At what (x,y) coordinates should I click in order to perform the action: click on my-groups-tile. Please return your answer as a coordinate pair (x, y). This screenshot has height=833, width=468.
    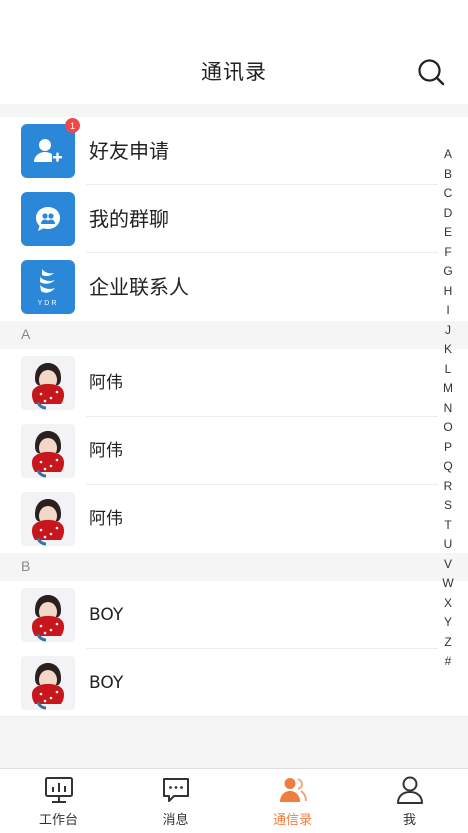
    Looking at the image, I should click on (48, 219).